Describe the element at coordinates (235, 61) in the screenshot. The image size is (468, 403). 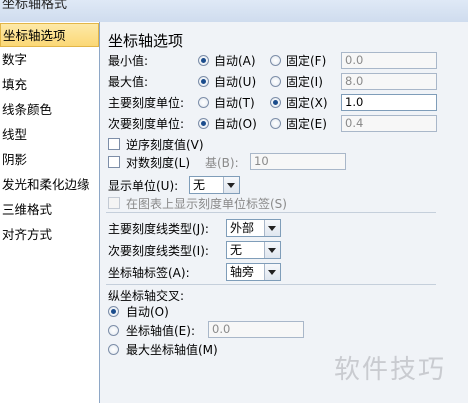
I see `min-auto-label: 自动(A)` at that location.